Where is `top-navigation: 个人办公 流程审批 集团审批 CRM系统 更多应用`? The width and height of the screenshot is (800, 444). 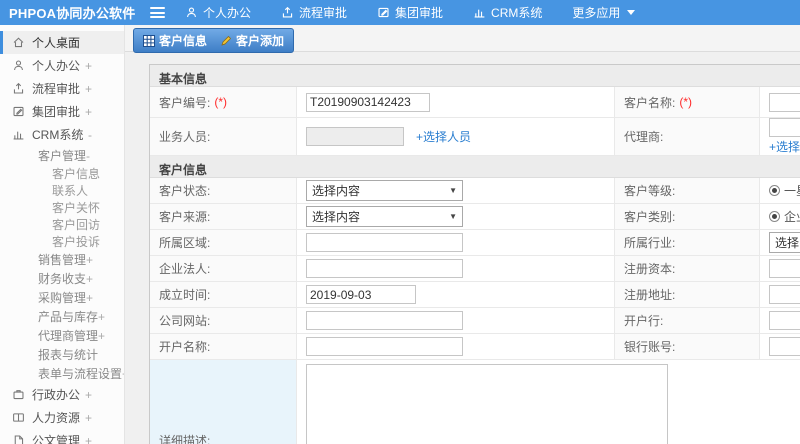 top-navigation: 个人办公 流程审批 集团审批 CRM系统 更多应用 is located at coordinates (410, 12).